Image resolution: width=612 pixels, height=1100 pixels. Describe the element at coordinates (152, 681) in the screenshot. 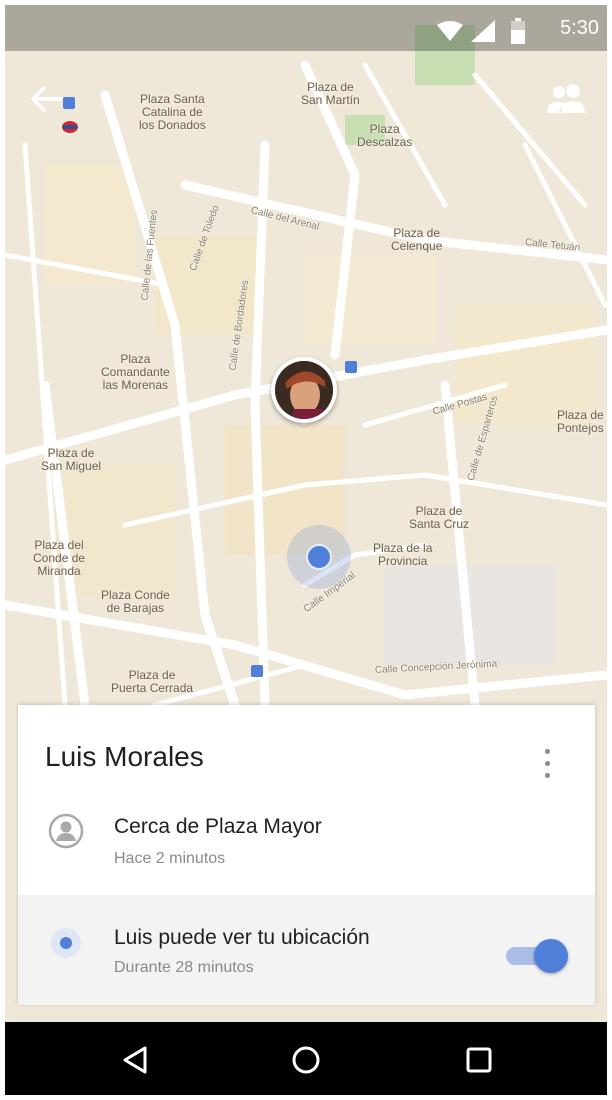

I see `place-label: Plaza de Puerta Cerrada` at that location.